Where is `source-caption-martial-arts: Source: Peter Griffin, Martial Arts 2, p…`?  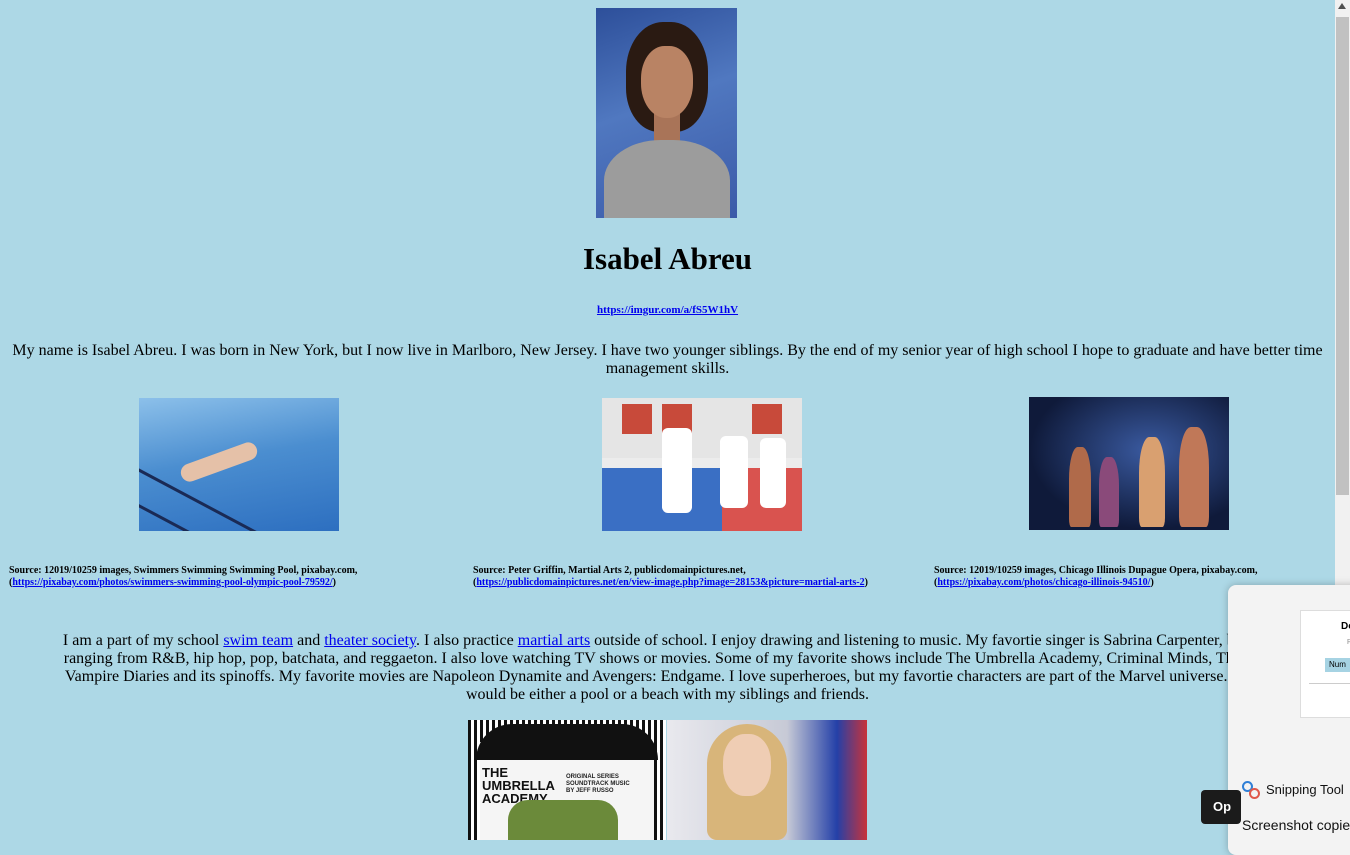 source-caption-martial-arts: Source: Peter Griffin, Martial Arts 2, p… is located at coordinates (670, 576).